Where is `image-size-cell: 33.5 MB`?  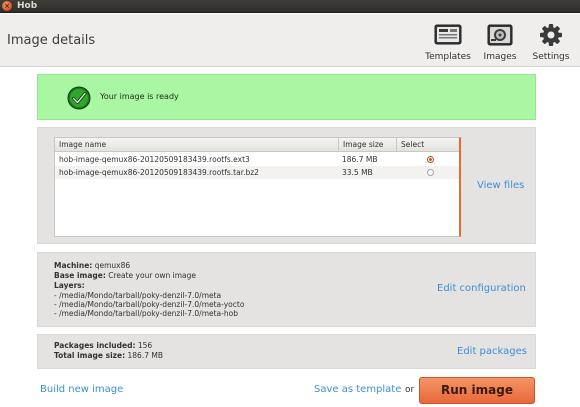
image-size-cell: 33.5 MB is located at coordinates (357, 172).